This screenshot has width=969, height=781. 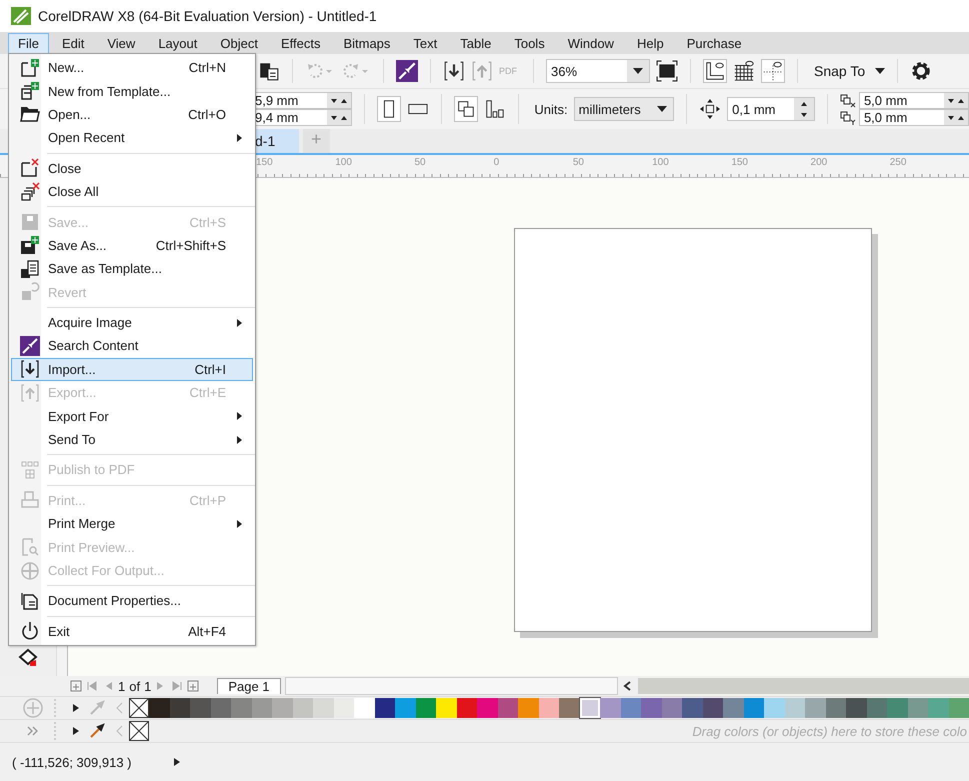 I want to click on menu-item: Open Recent, so click(x=132, y=138).